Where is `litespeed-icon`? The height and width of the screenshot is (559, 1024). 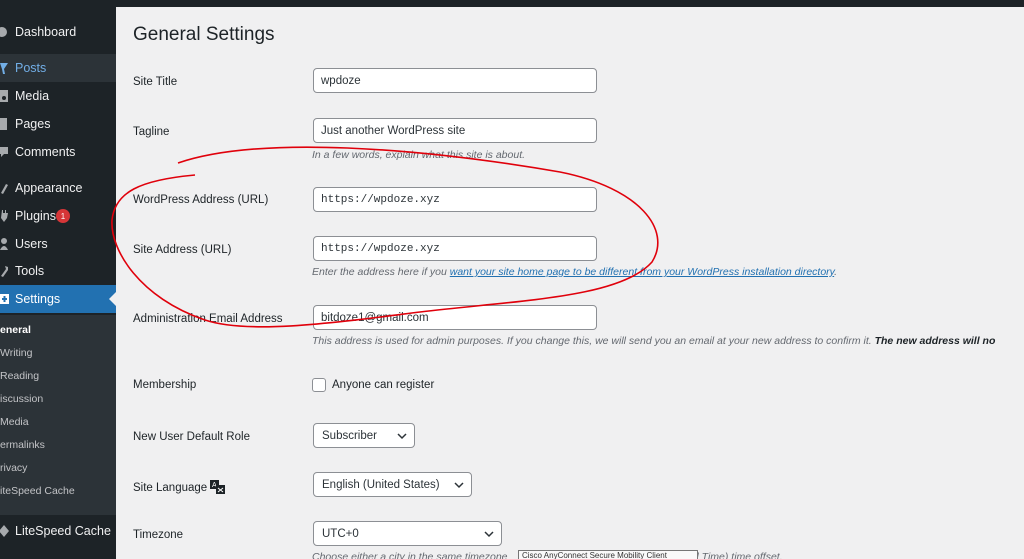 litespeed-icon is located at coordinates (5, 531).